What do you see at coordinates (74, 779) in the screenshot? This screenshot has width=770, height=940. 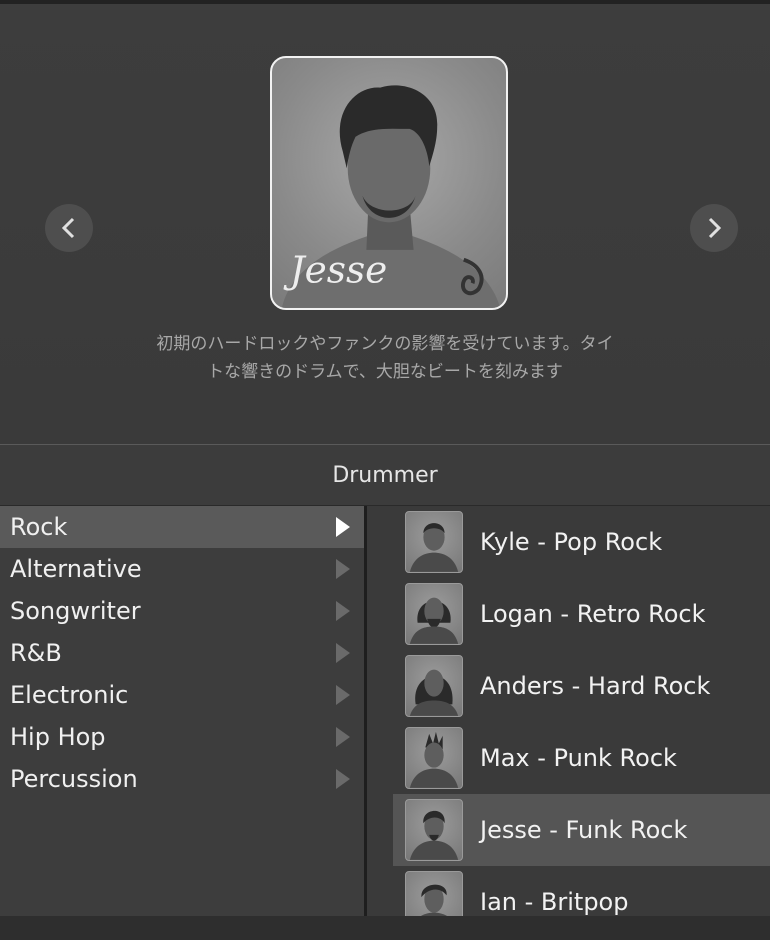 I see `genre-label: Percussion` at bounding box center [74, 779].